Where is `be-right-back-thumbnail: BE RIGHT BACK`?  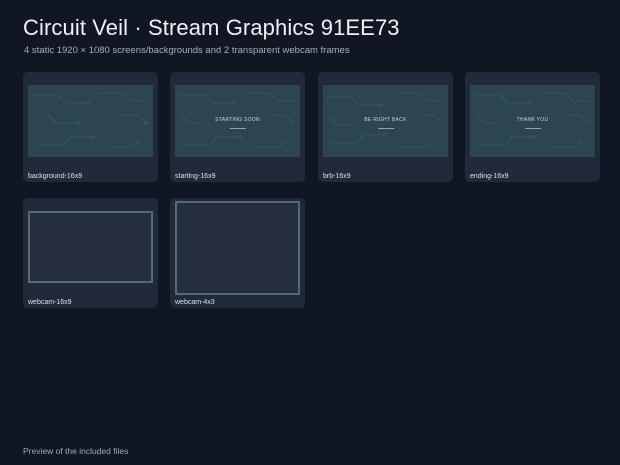
be-right-back-thumbnail: BE RIGHT BACK is located at coordinates (385, 121).